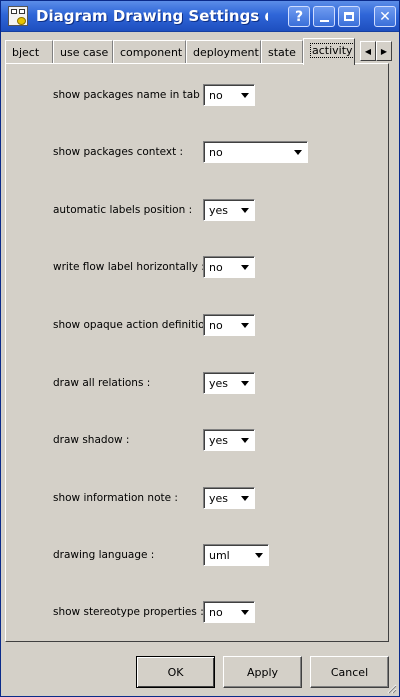  Describe the element at coordinates (236, 555) in the screenshot. I see `setting-combobox: uml` at that location.